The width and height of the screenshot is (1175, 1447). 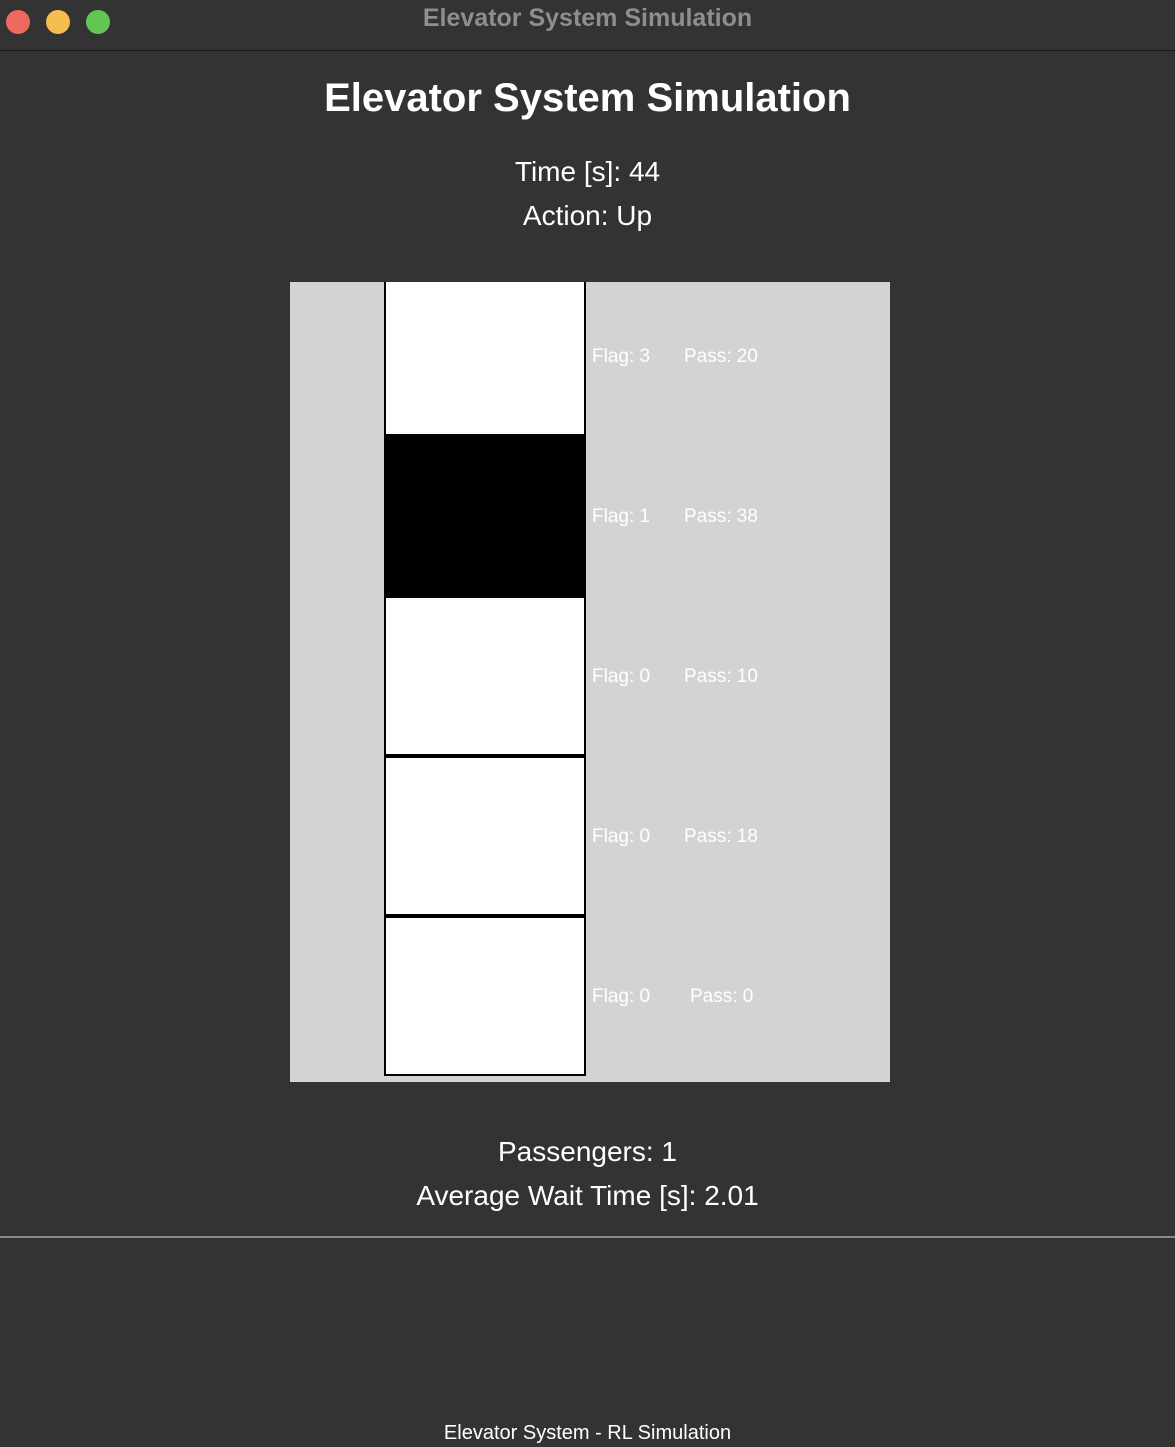 I want to click on elevator-shaft, so click(x=485, y=680).